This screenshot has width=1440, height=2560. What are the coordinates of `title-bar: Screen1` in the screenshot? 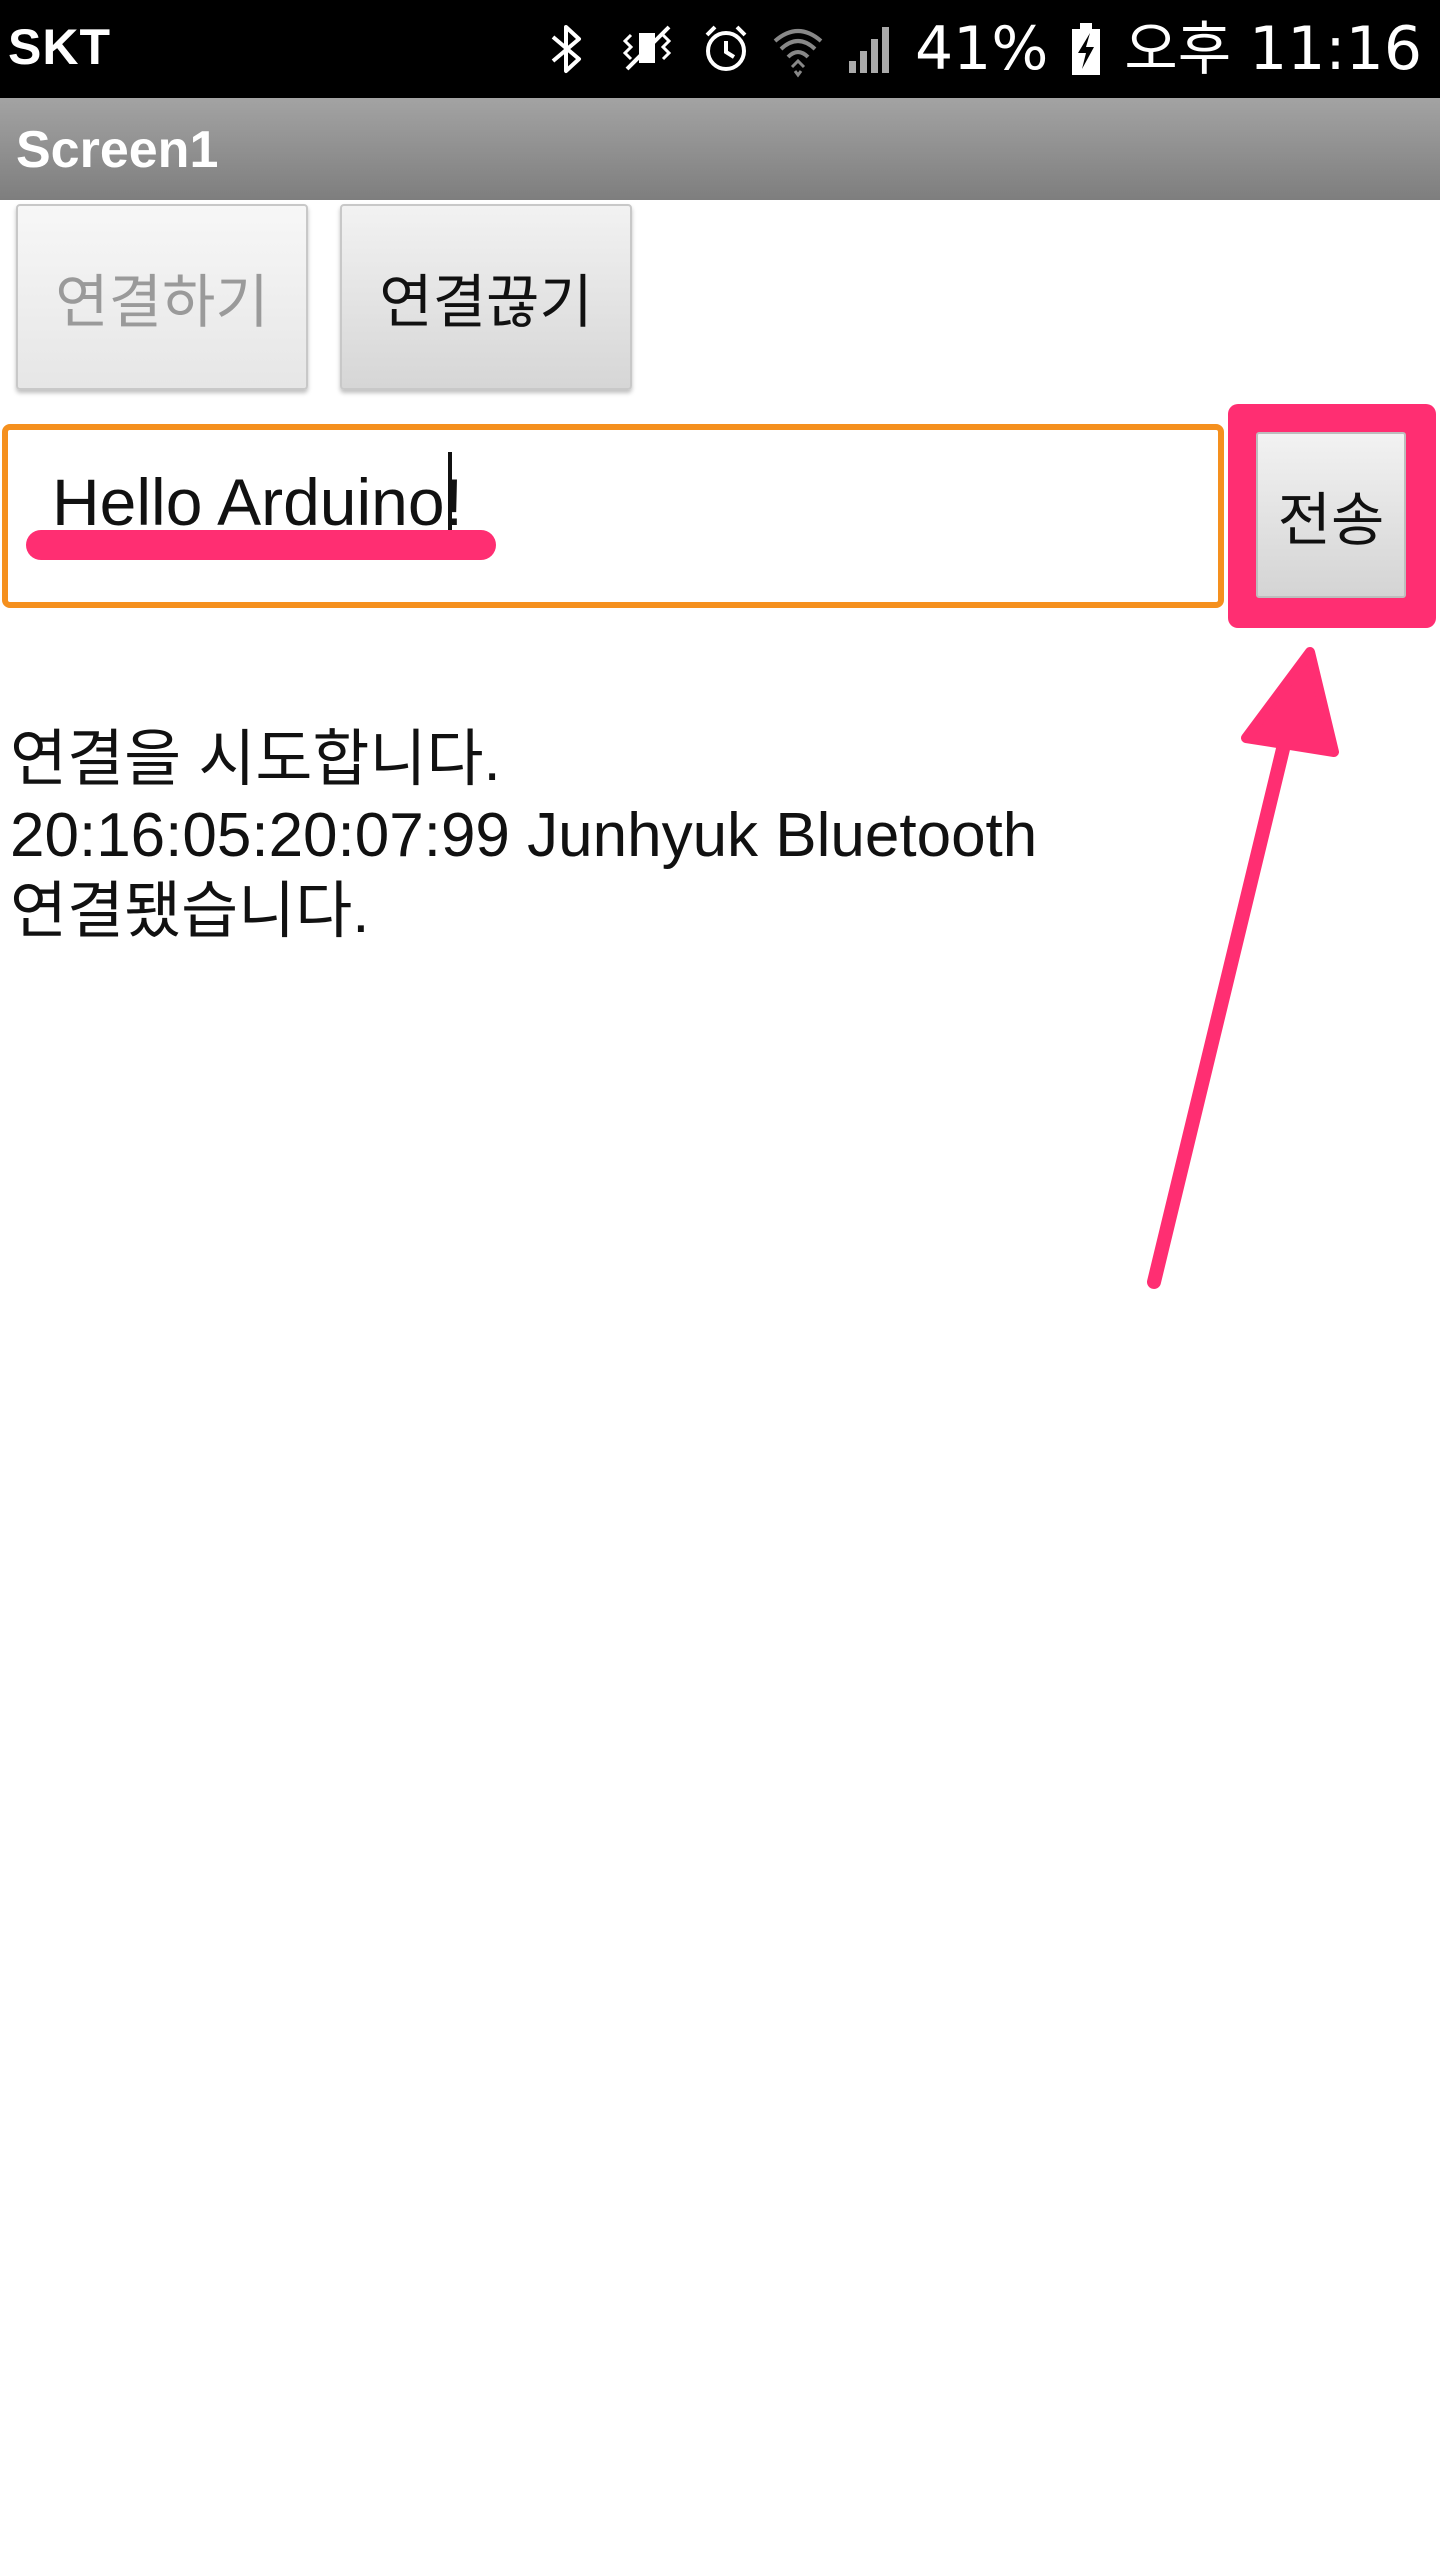 It's located at (720, 149).